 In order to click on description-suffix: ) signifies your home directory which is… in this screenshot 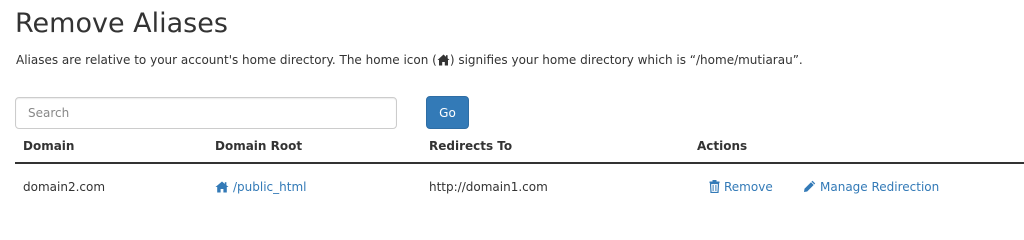, I will do `click(626, 60)`.